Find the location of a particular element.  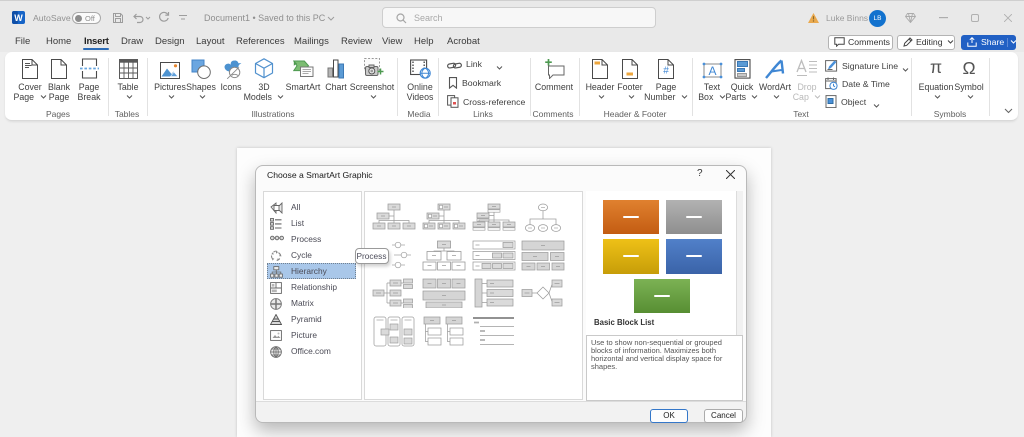

svg-text: W is located at coordinates (18, 18).